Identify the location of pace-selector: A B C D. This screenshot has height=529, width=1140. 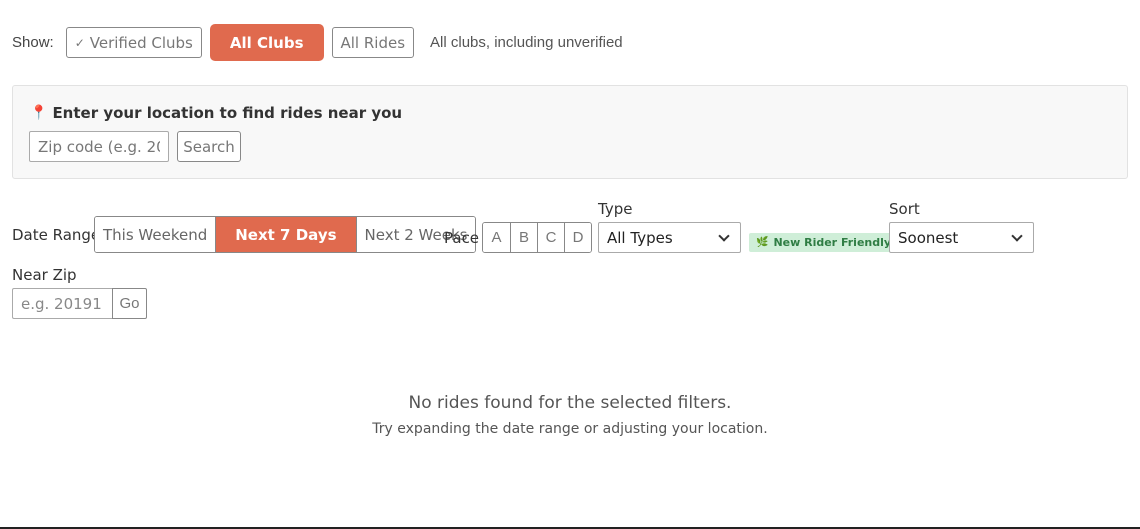
(537, 237).